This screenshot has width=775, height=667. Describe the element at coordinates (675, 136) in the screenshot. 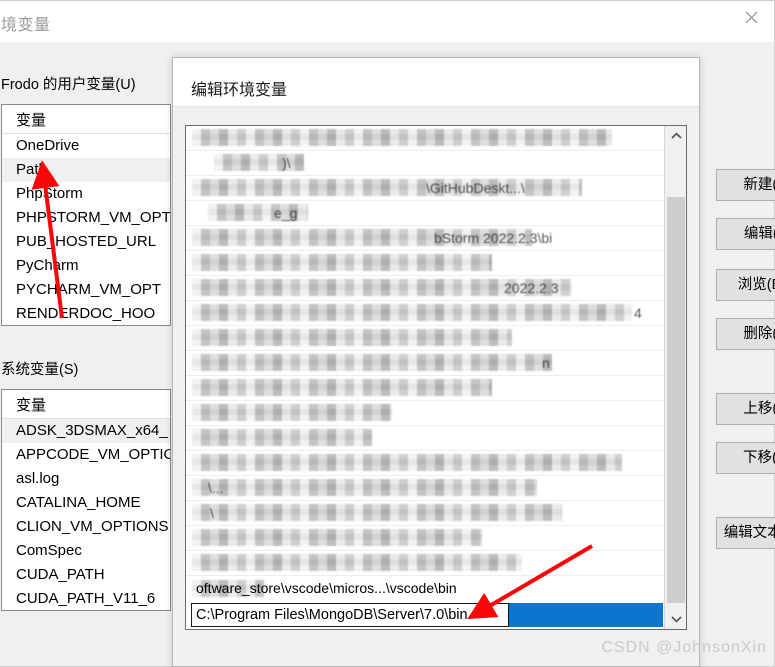

I see `chevron-up-icon` at that location.